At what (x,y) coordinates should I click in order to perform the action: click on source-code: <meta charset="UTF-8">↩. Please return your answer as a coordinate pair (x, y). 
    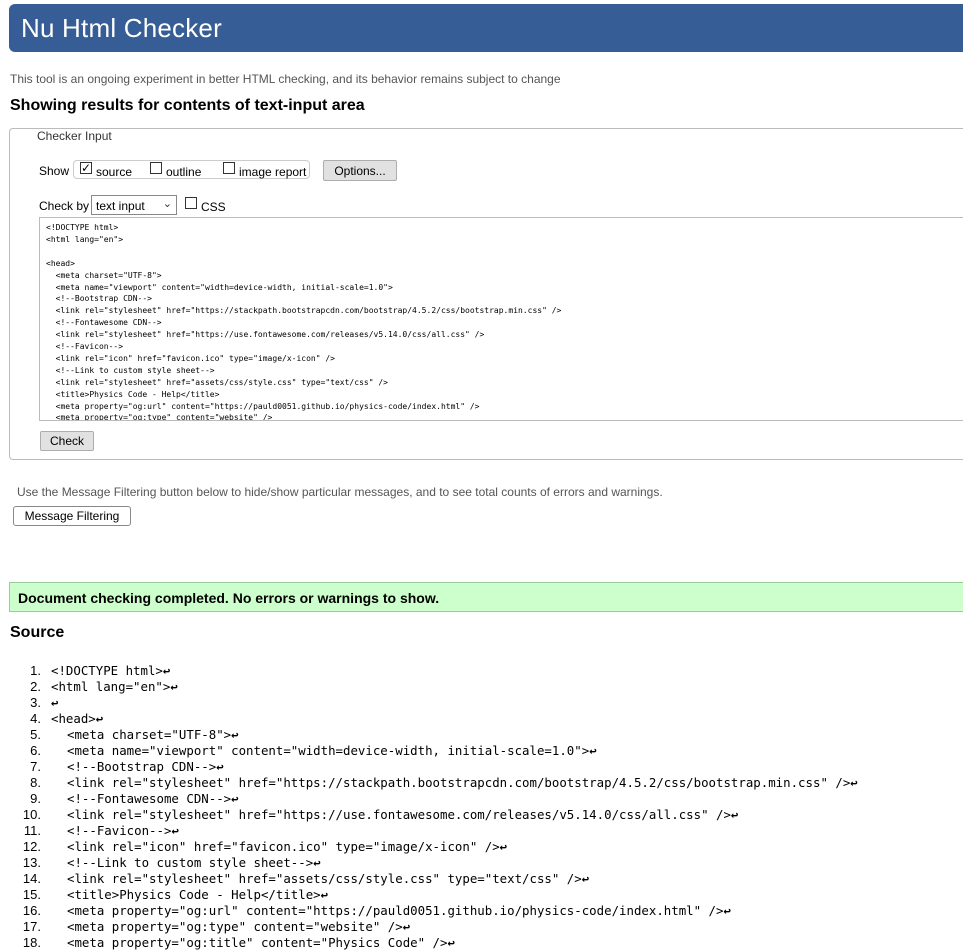
    Looking at the image, I should click on (153, 734).